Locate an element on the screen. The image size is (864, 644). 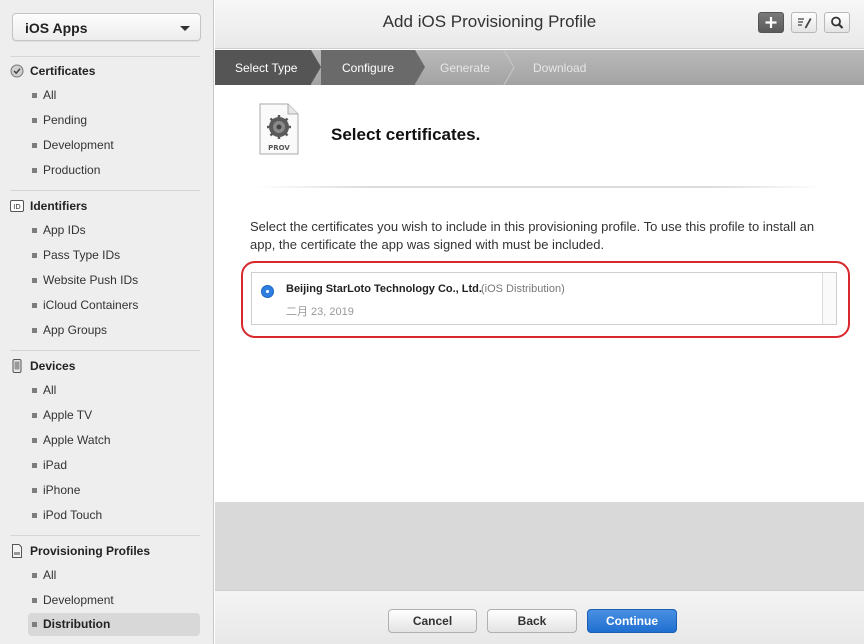
caret-down-icon is located at coordinates (185, 28).